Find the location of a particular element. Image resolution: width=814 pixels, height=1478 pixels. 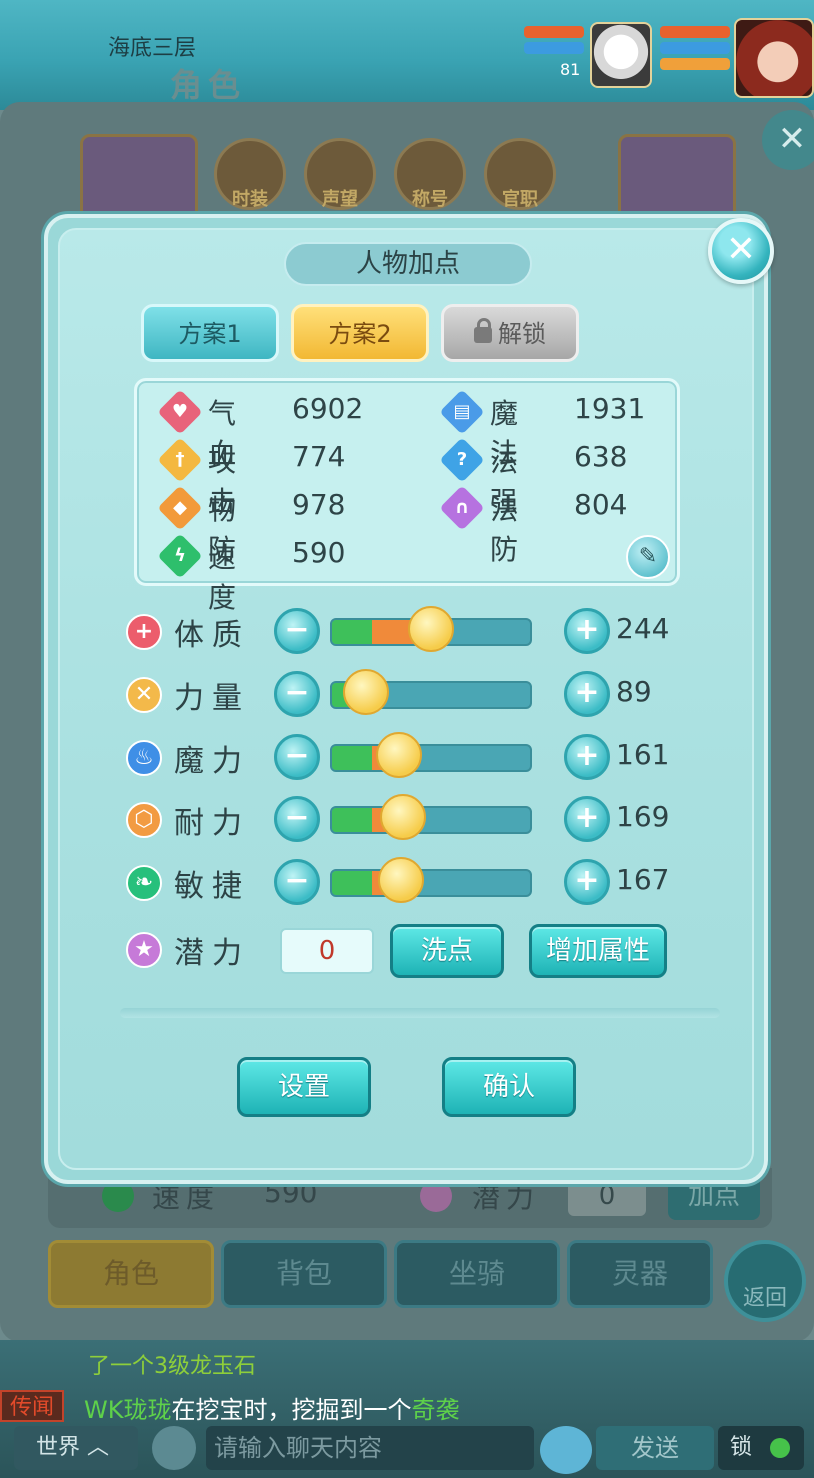

microphone-icon is located at coordinates (174, 1448).